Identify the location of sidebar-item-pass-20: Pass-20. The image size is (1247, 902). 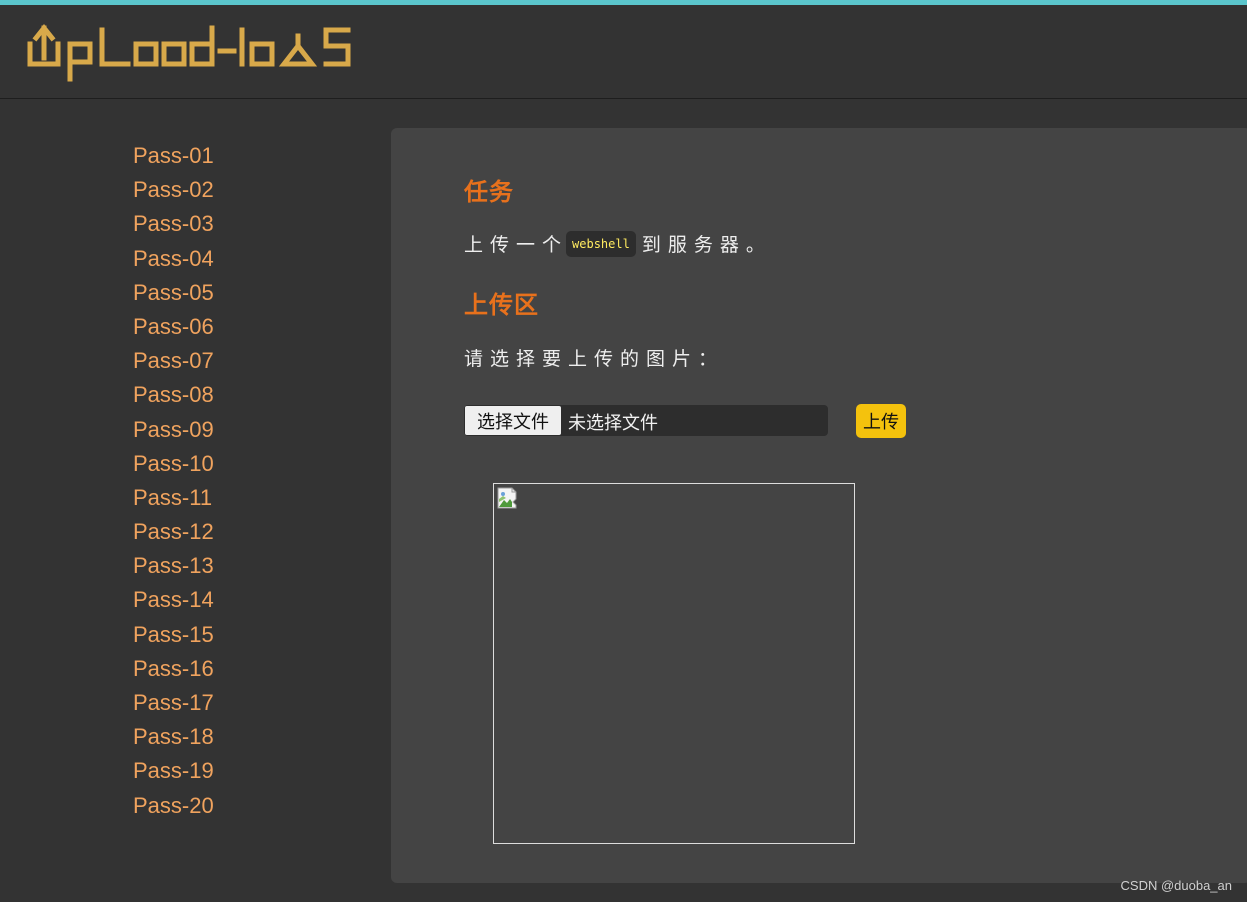
(173, 806).